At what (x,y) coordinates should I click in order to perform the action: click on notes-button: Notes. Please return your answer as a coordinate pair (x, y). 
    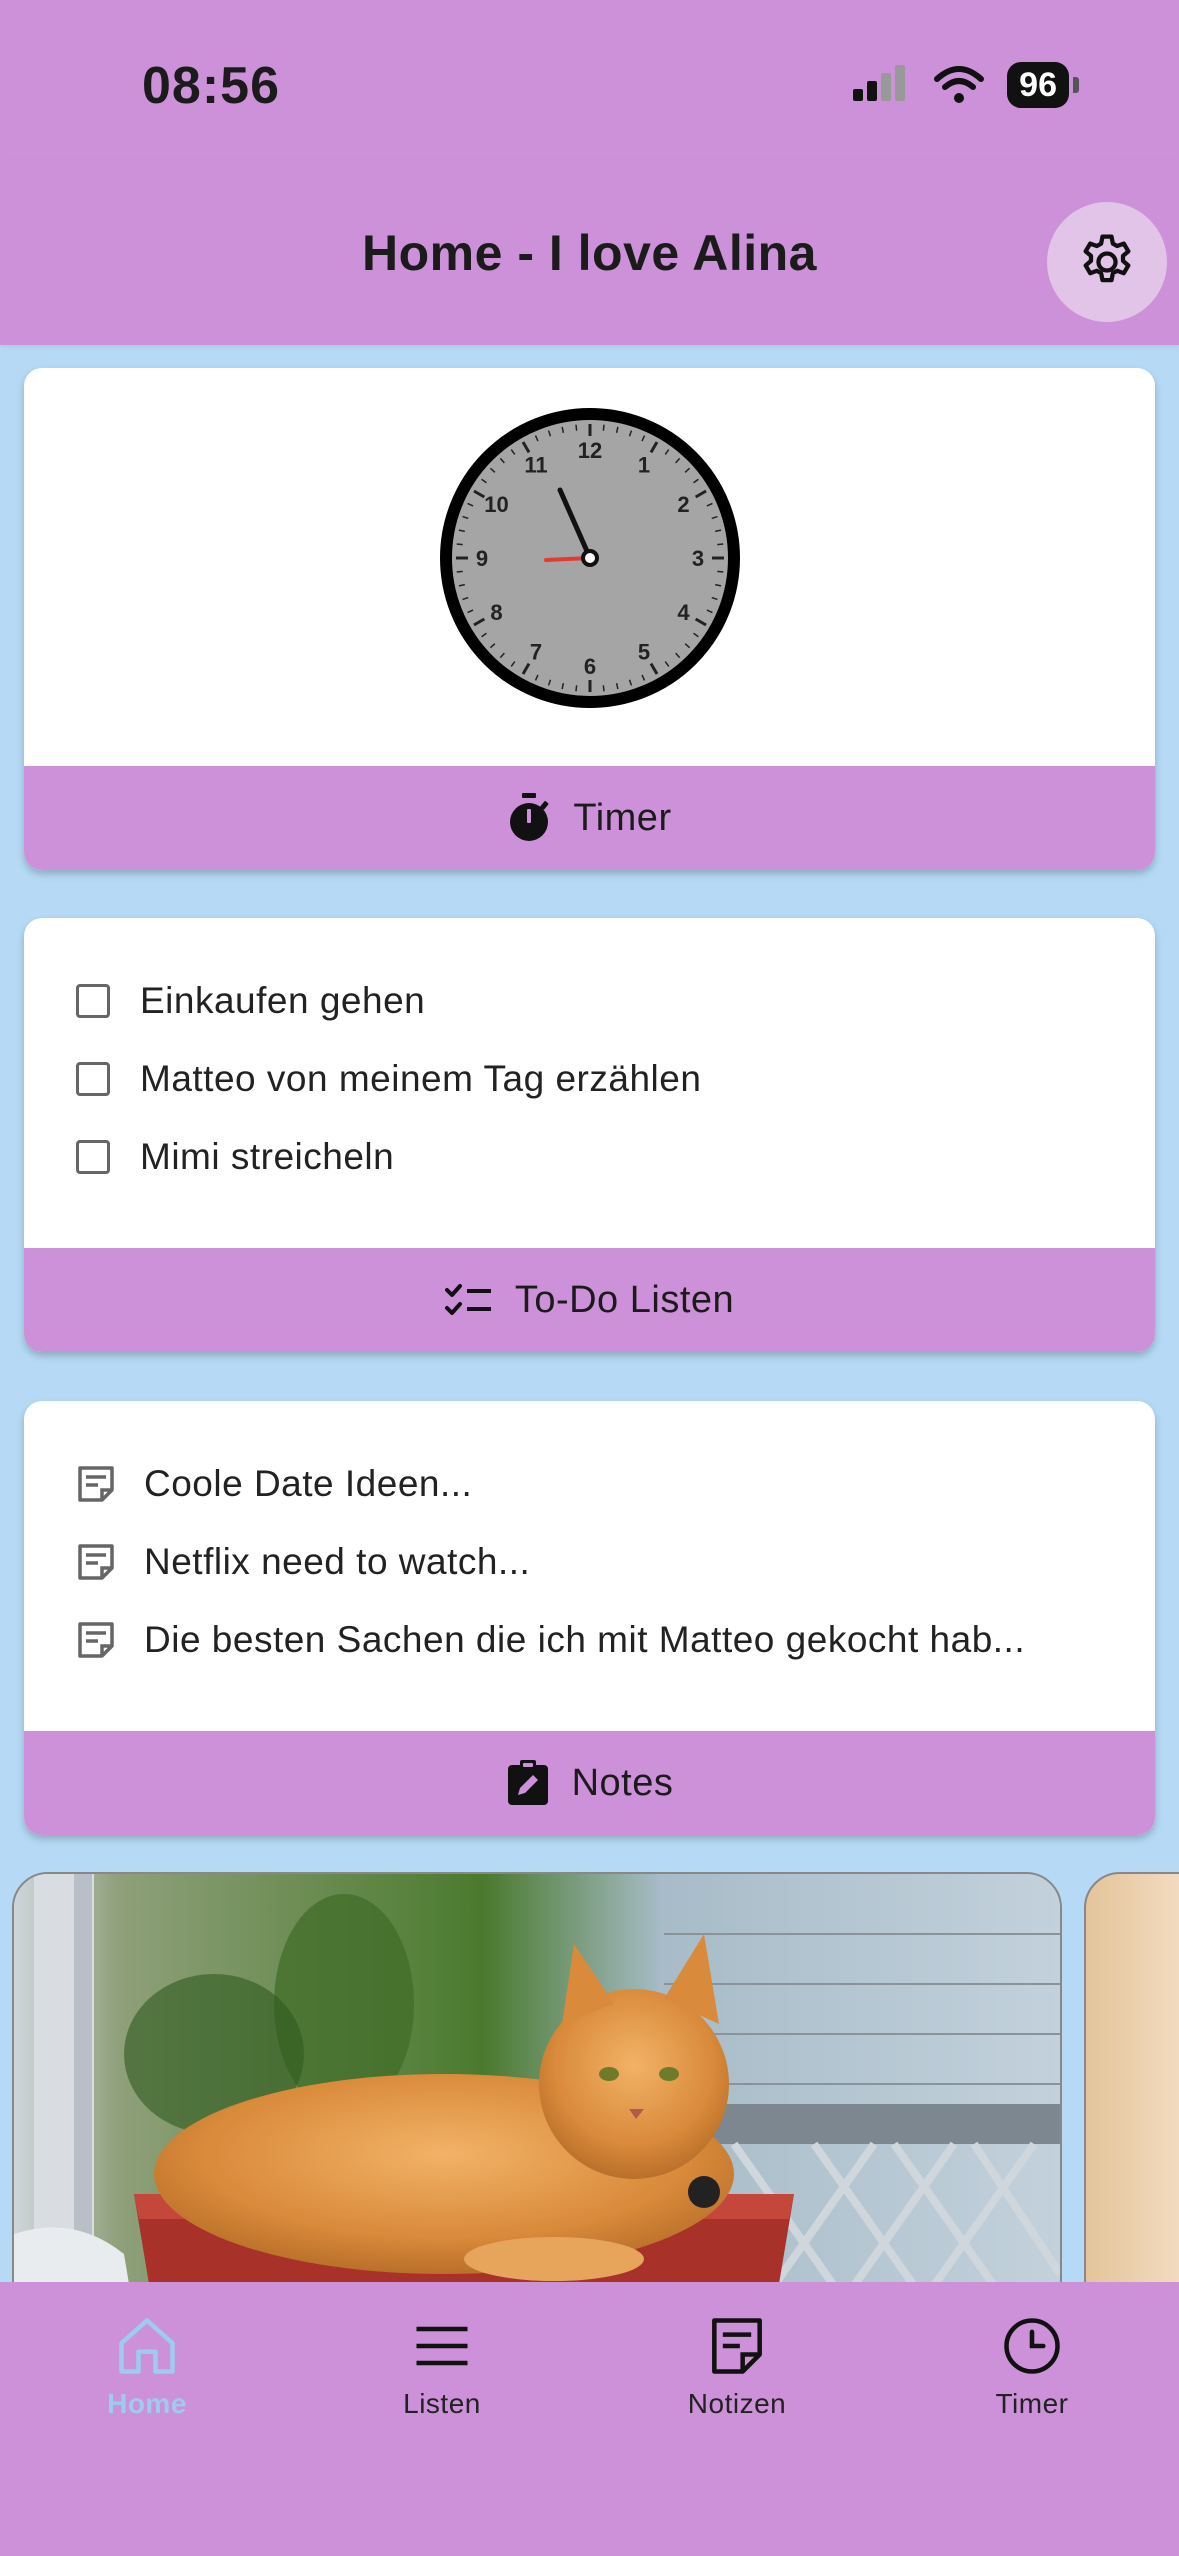
    Looking at the image, I should click on (589, 1783).